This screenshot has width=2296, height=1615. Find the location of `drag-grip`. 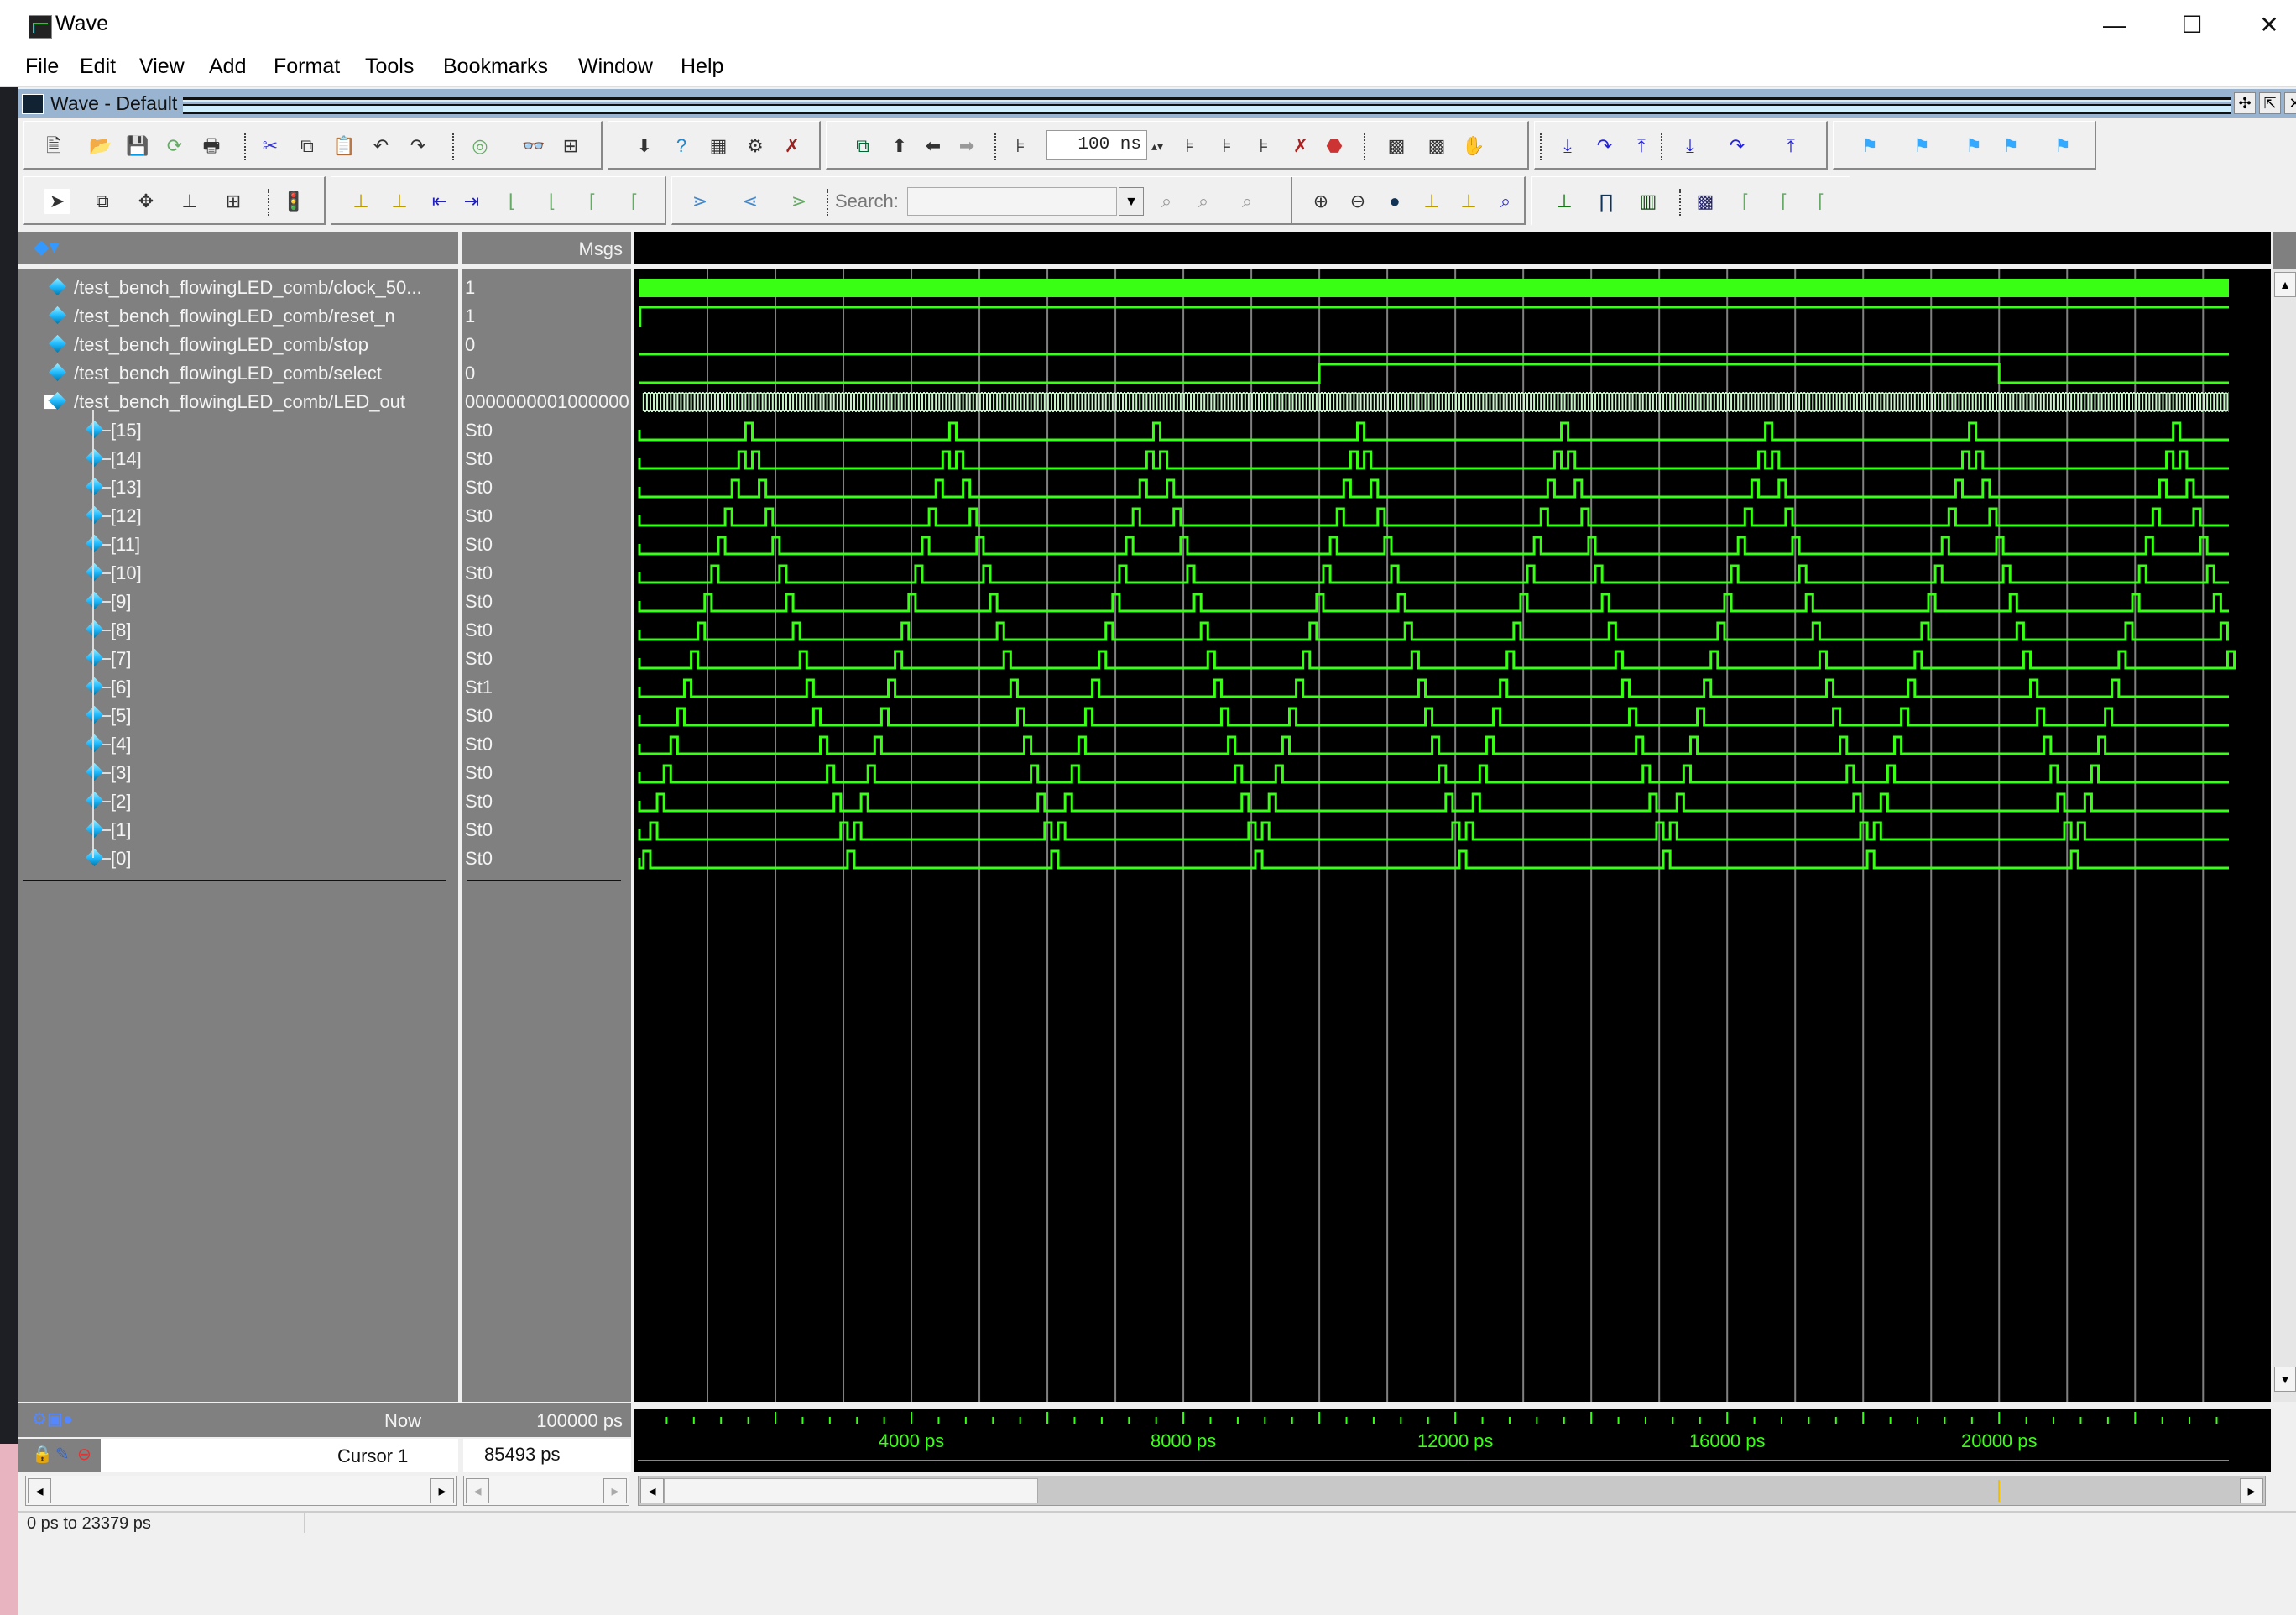

drag-grip is located at coordinates (1207, 105).